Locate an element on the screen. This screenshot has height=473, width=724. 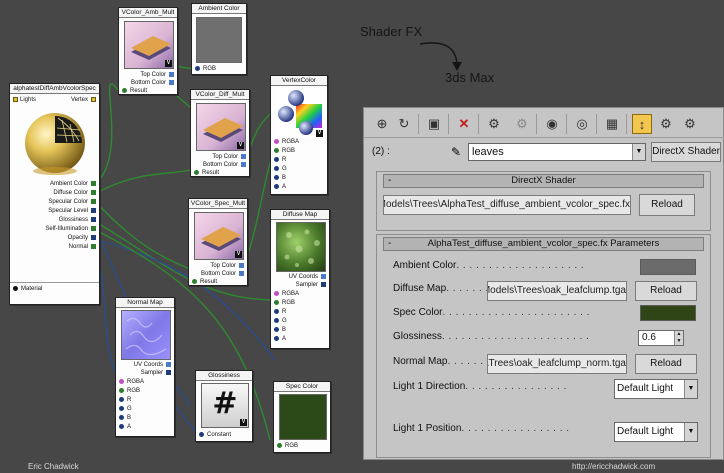
node-title: VColor_Diff_Mult is located at coordinates (220, 95).